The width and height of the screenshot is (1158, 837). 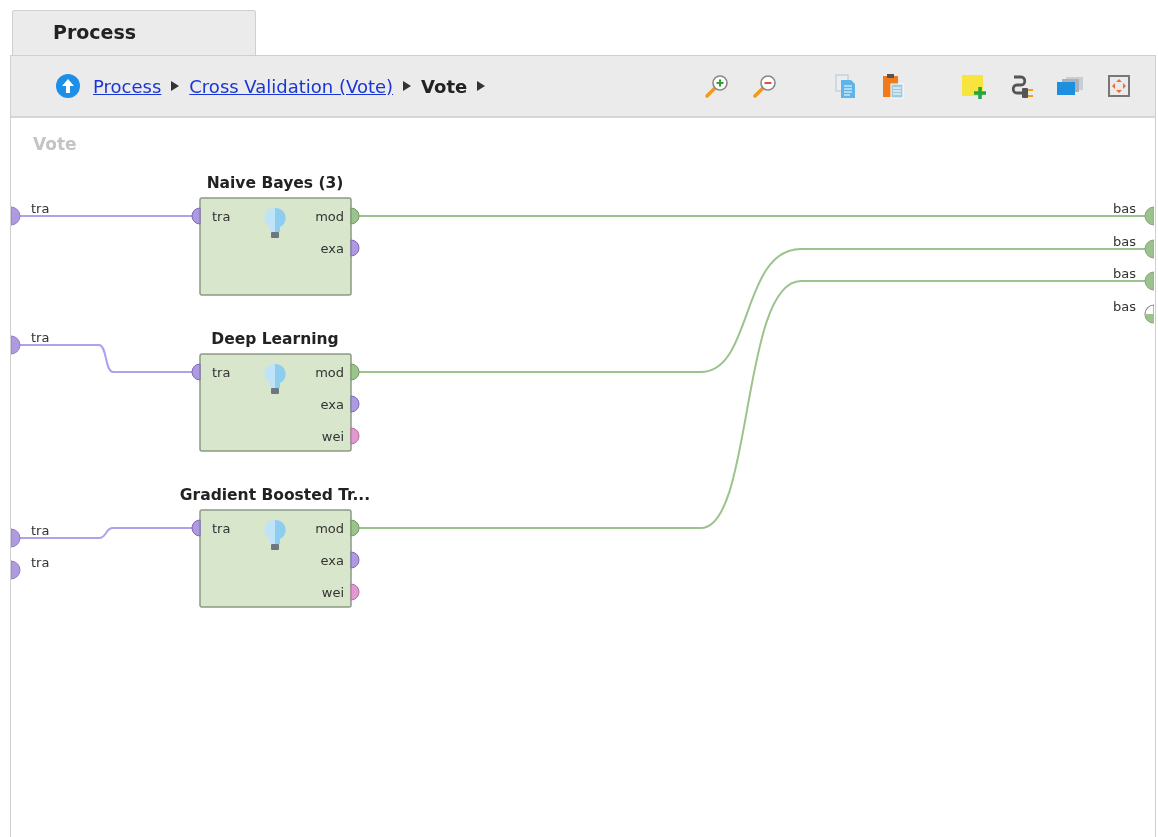 I want to click on zoom-in-icon, so click(x=717, y=86).